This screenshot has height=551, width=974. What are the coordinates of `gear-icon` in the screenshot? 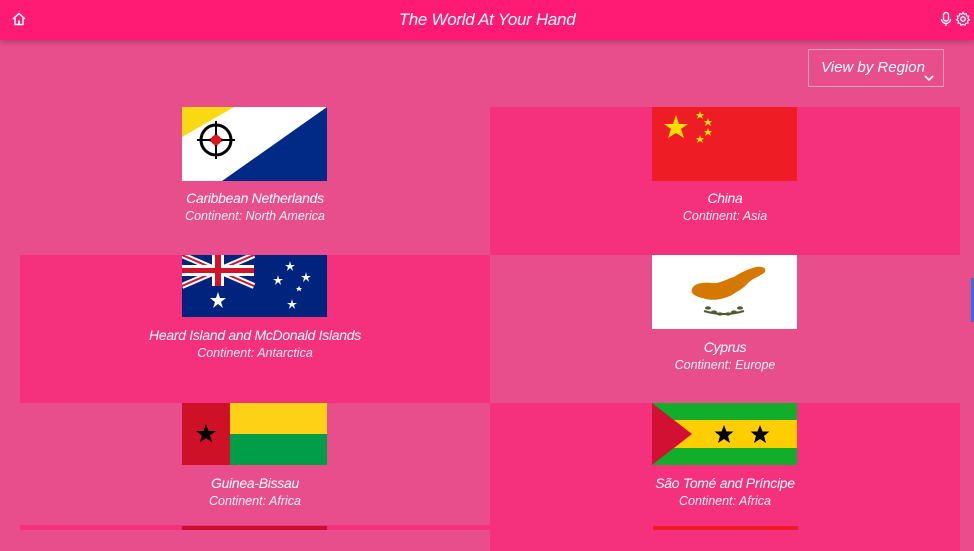 It's located at (963, 19).